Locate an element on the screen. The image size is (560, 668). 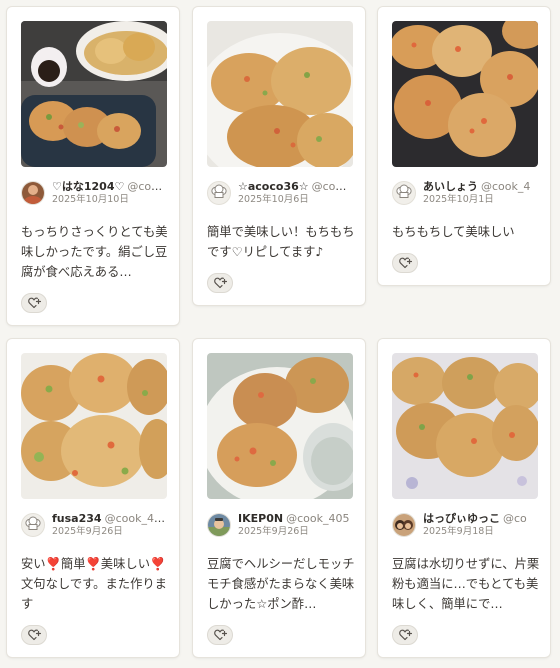
report-comment: 安い❣️簡単❣️美味しい❣️文句なしです。また作ります is located at coordinates (94, 584).